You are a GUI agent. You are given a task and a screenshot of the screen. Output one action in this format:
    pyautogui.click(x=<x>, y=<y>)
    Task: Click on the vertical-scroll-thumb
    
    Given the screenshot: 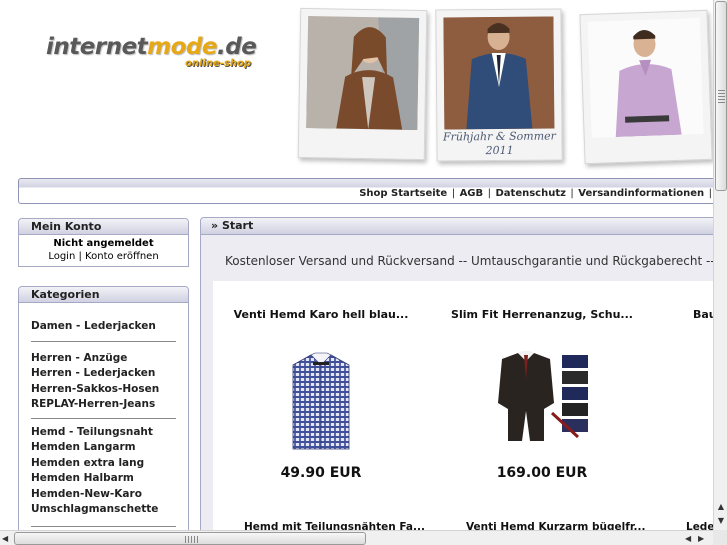 What is the action you would take?
    pyautogui.click(x=721, y=96)
    